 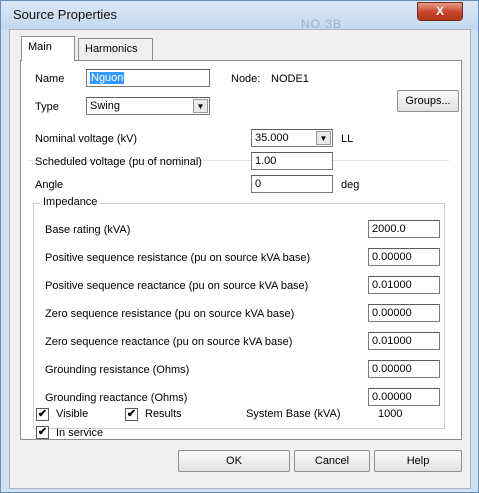 I want to click on name-value: Nguon, so click(x=107, y=78).